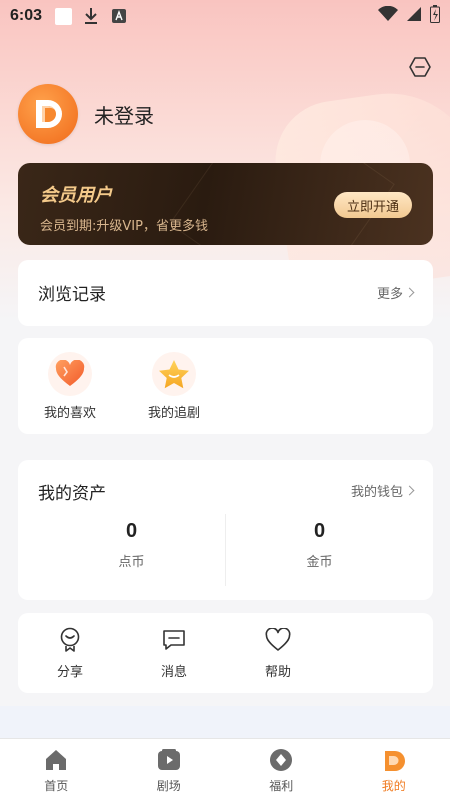  What do you see at coordinates (319, 545) in the screenshot?
I see `gold-coins-item: 0 金币` at bounding box center [319, 545].